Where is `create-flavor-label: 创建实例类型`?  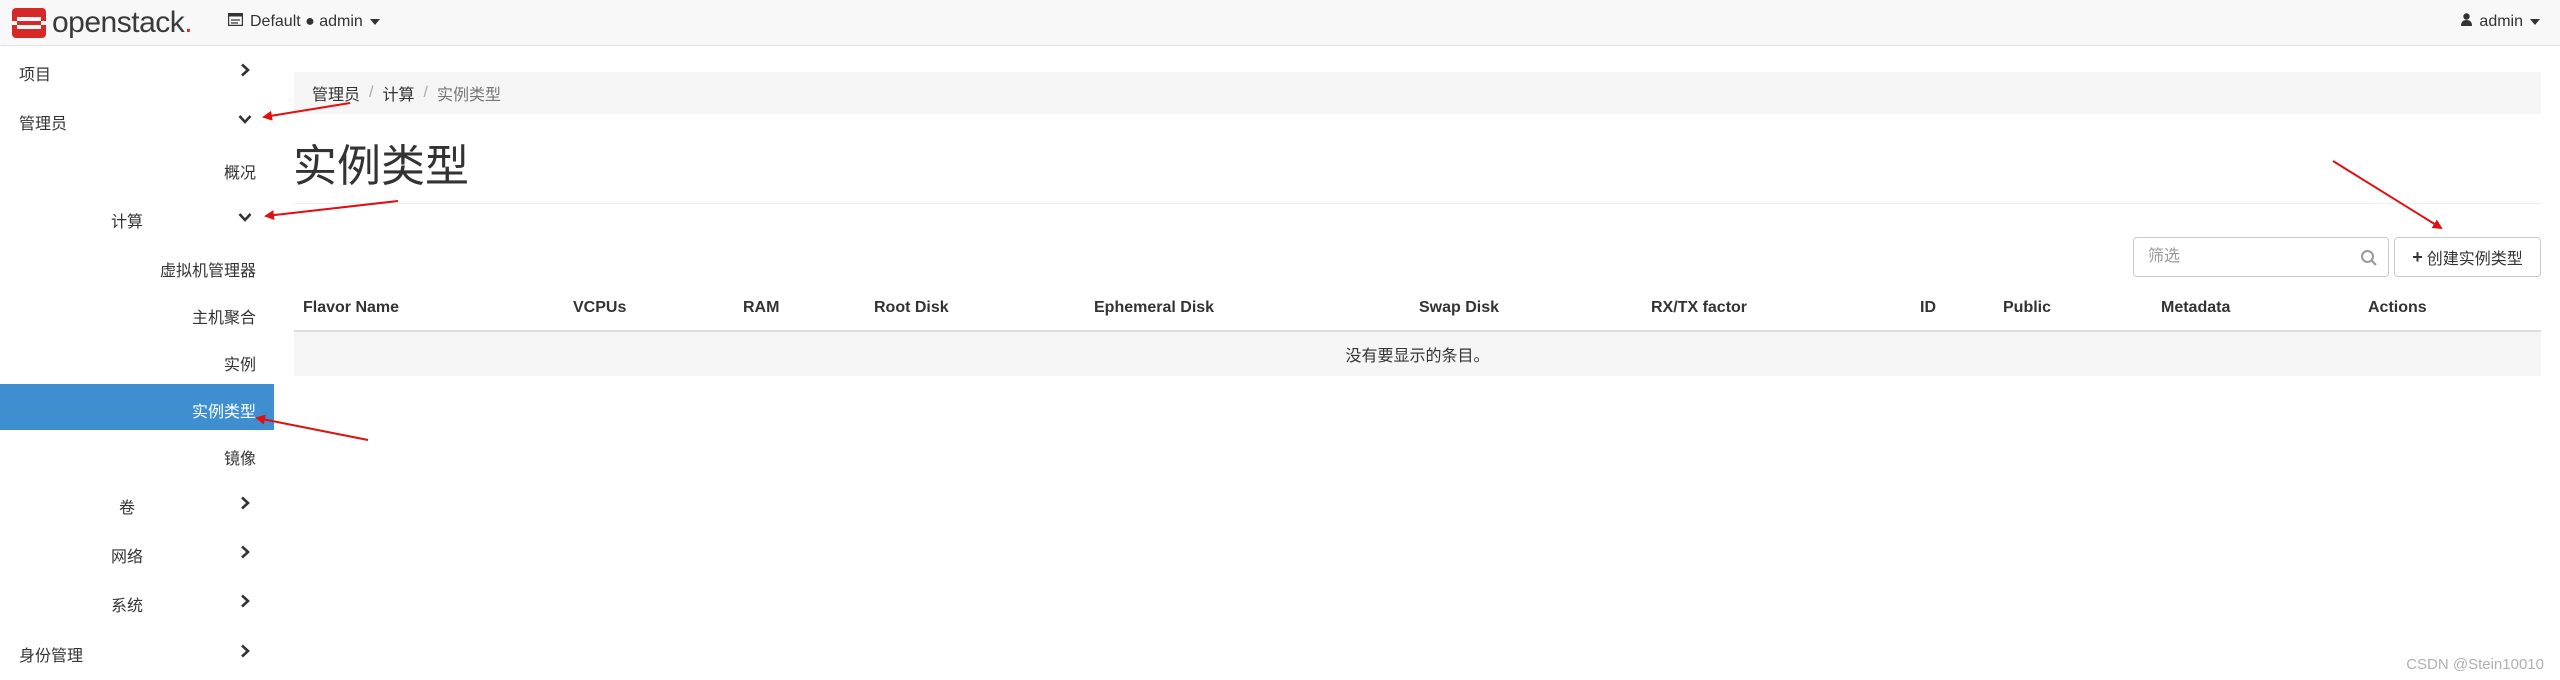
create-flavor-label: 创建实例类型 is located at coordinates (2474, 259).